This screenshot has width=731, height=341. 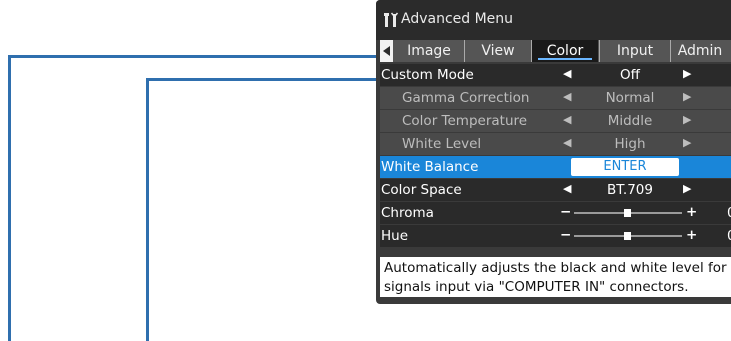 What do you see at coordinates (466, 98) in the screenshot?
I see `gamma-correction-label: Gamma Correction` at bounding box center [466, 98].